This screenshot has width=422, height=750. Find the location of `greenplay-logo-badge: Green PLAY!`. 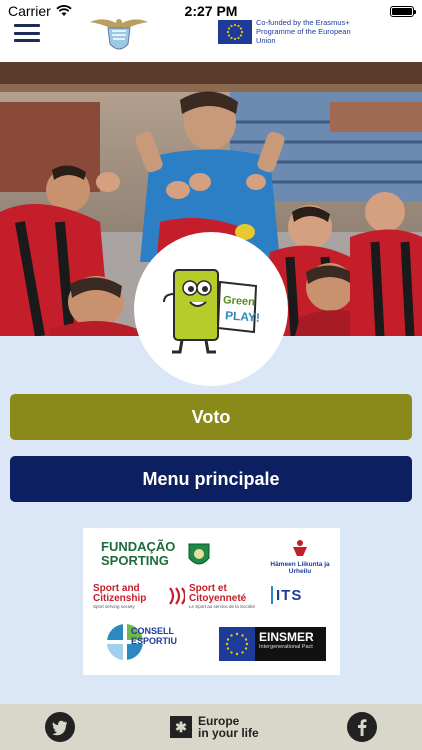

greenplay-logo-badge: Green PLAY! is located at coordinates (211, 309).